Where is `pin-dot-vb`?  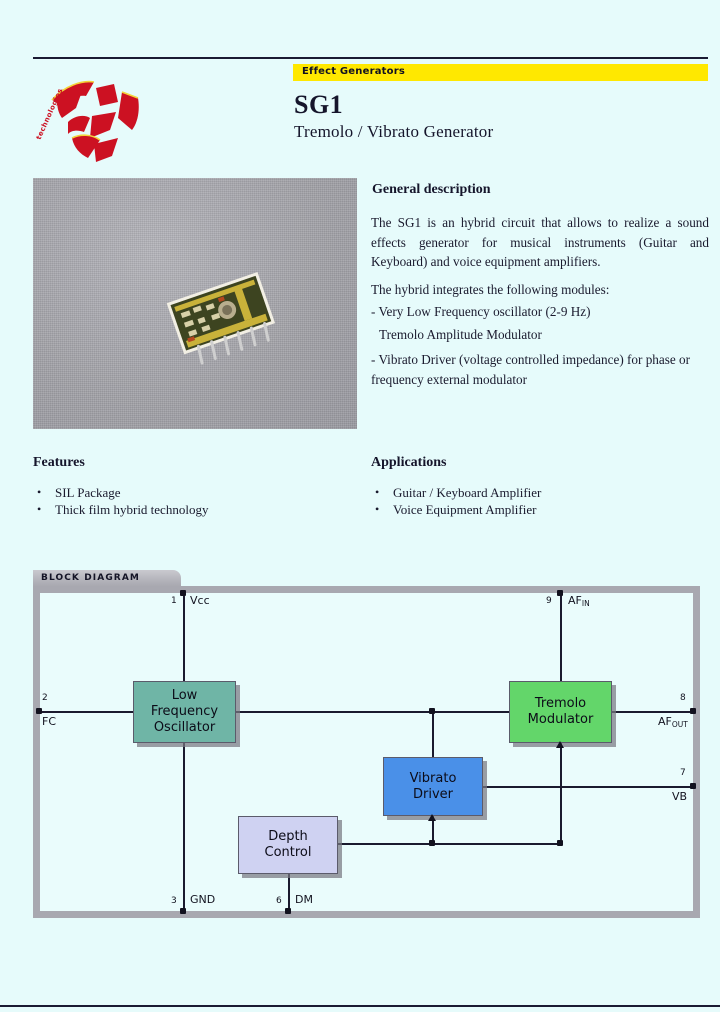 pin-dot-vb is located at coordinates (693, 786).